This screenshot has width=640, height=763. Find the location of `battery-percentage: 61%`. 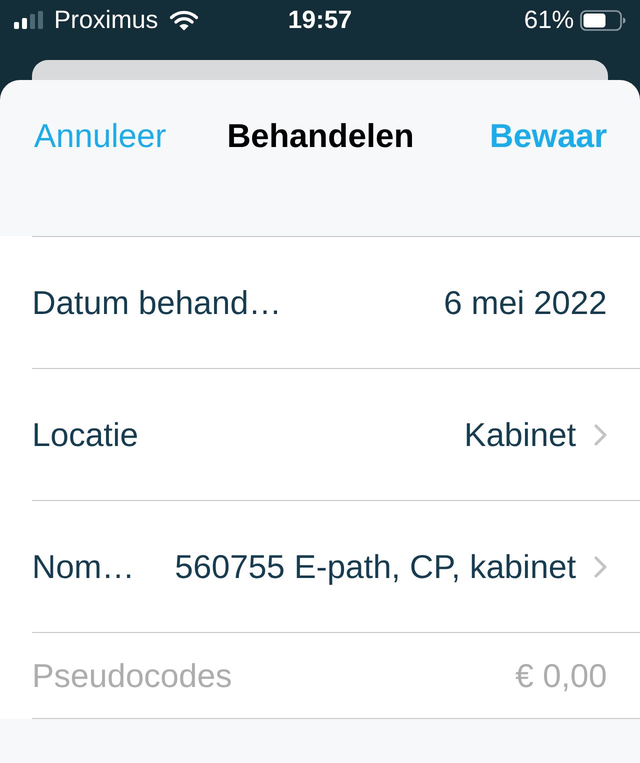

battery-percentage: 61% is located at coordinates (549, 20).